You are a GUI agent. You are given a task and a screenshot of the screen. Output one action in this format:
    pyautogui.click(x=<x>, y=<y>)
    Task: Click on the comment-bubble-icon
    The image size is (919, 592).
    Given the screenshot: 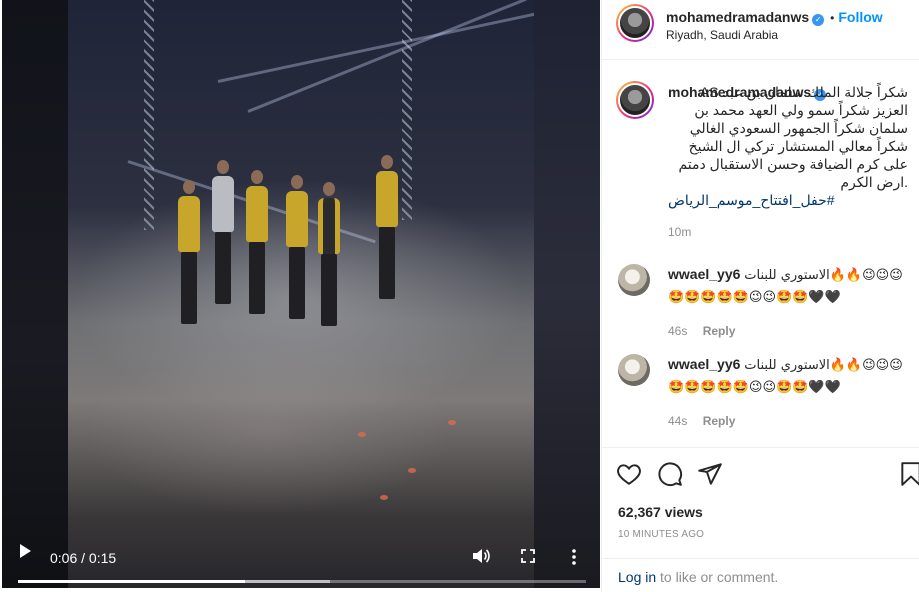 What is the action you would take?
    pyautogui.click(x=670, y=474)
    